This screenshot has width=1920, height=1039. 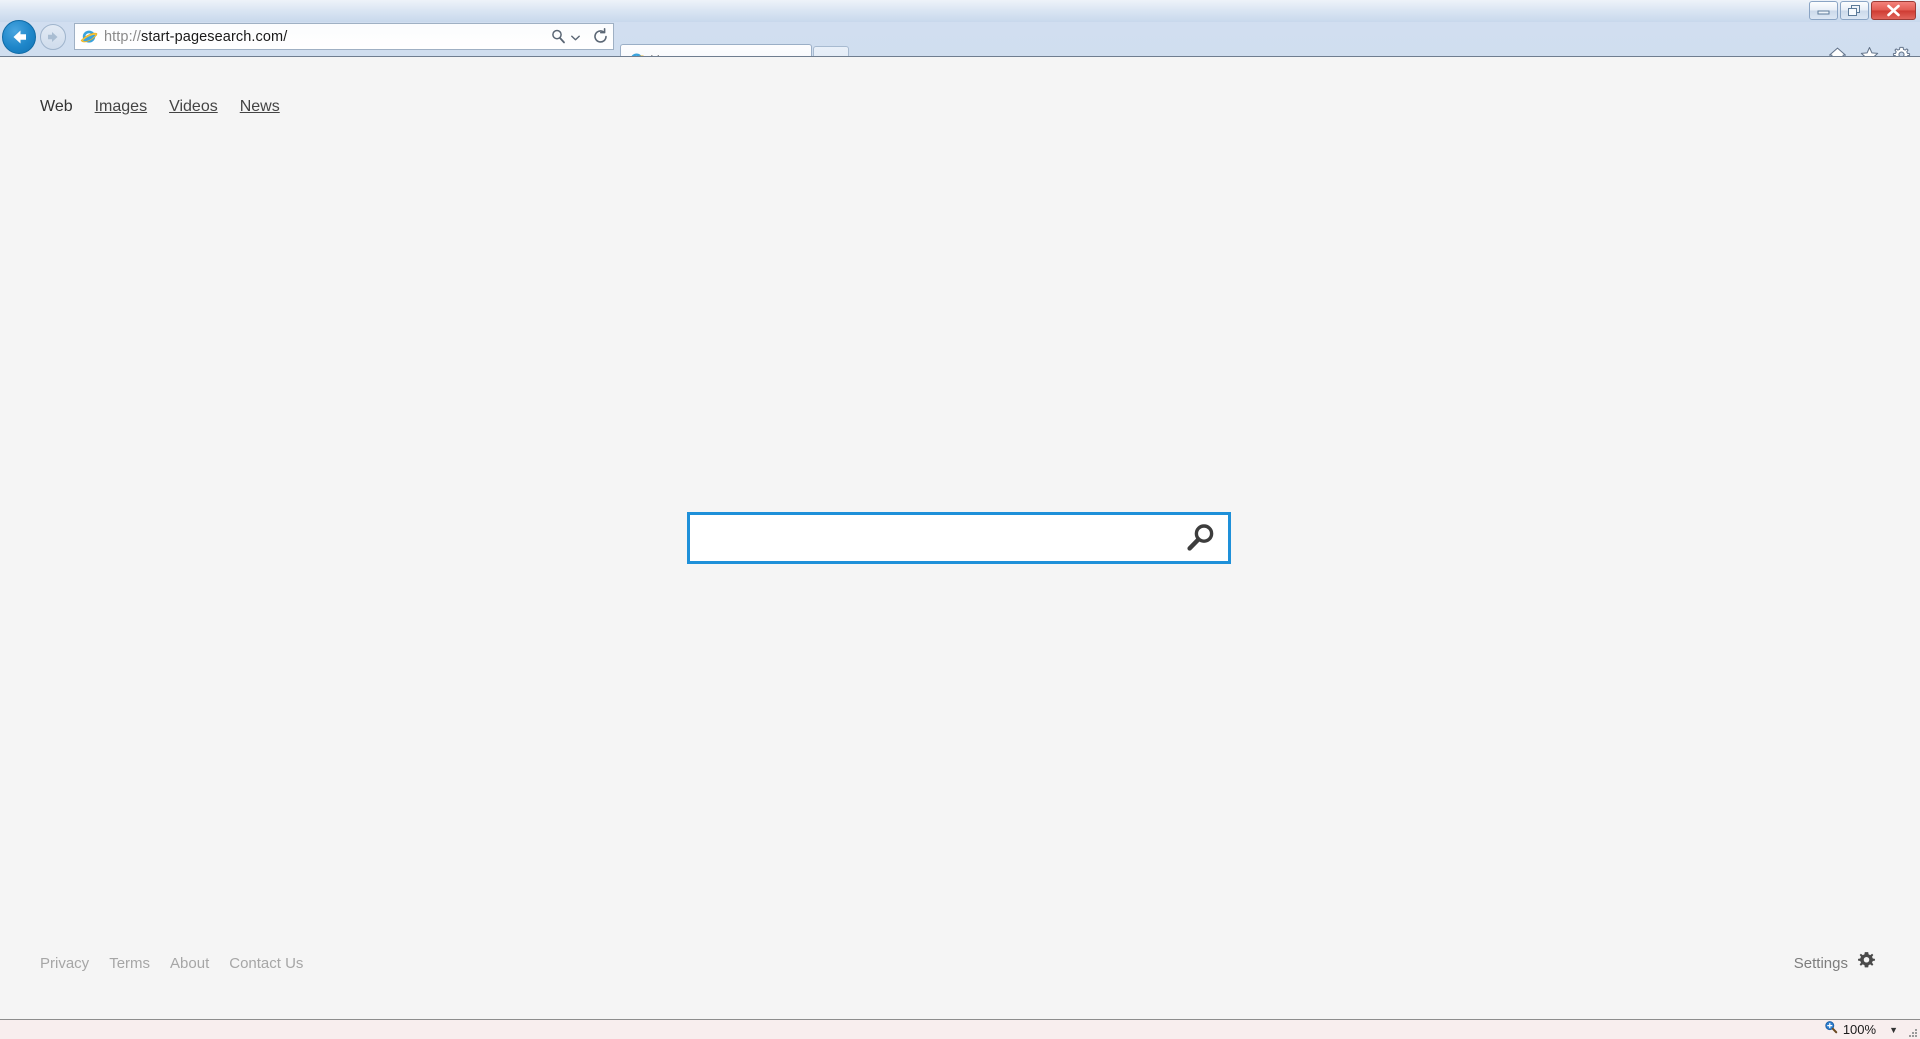 What do you see at coordinates (189, 963) in the screenshot?
I see `footer-link-about: About` at bounding box center [189, 963].